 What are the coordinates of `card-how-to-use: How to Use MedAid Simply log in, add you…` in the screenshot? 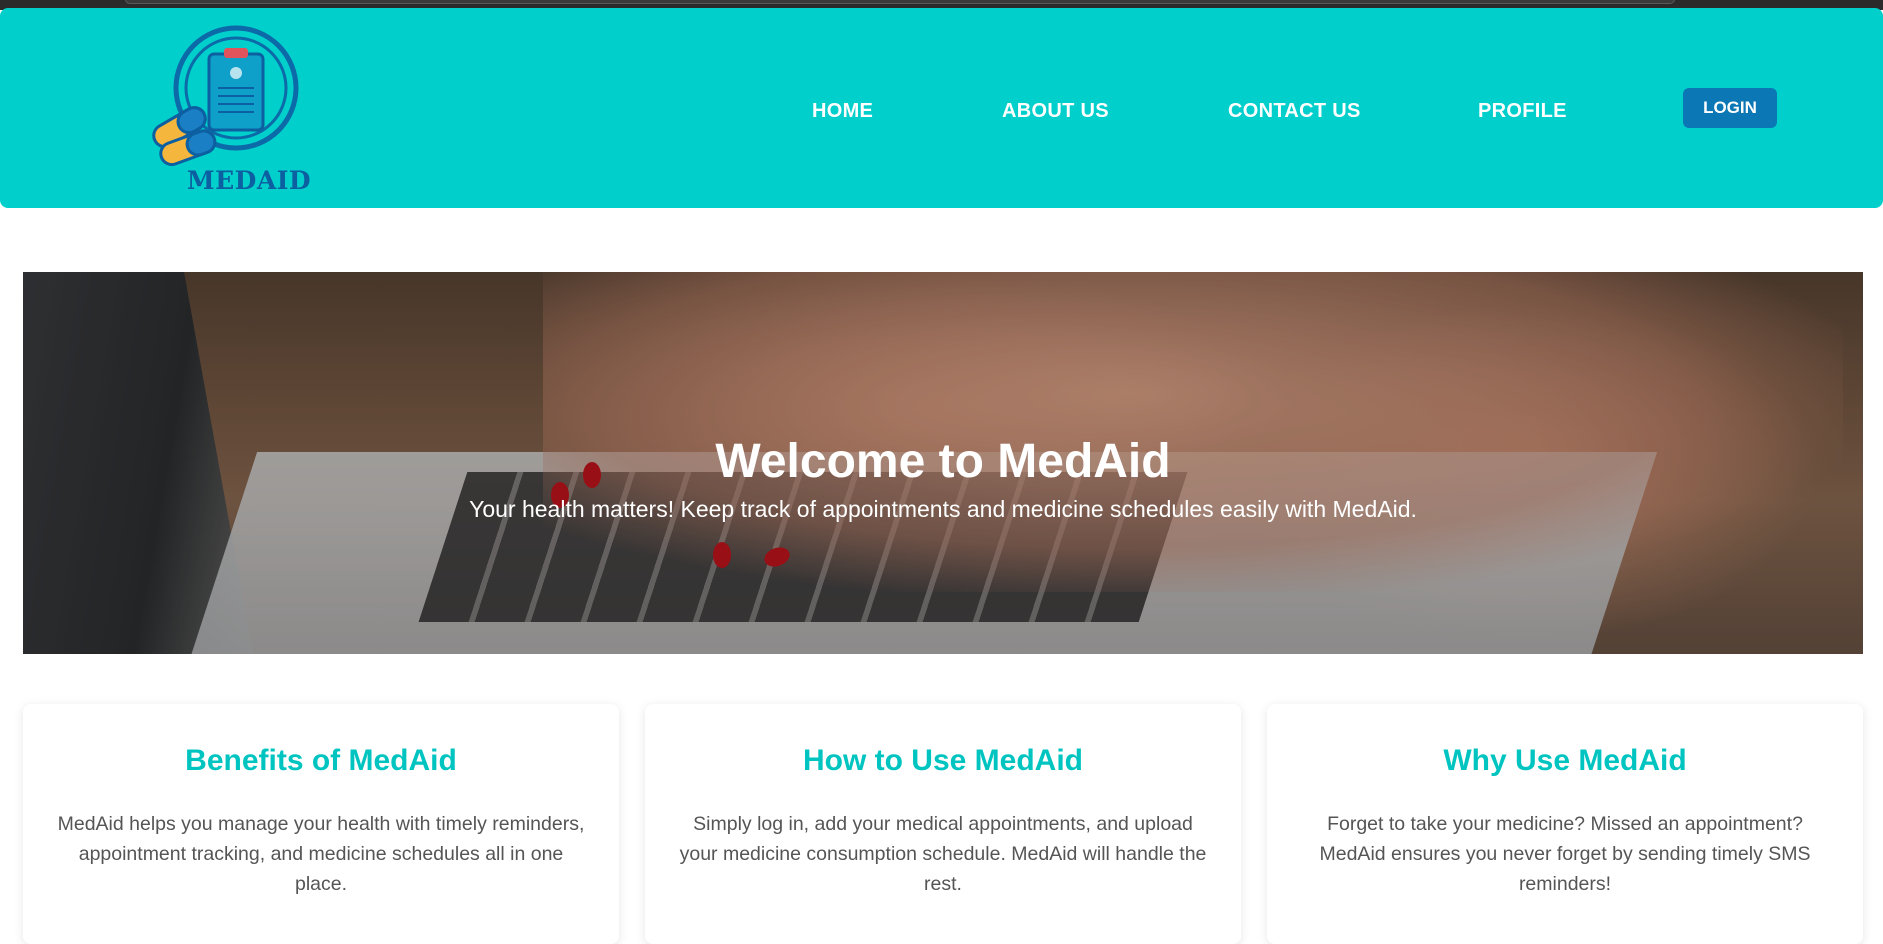 It's located at (943, 824).